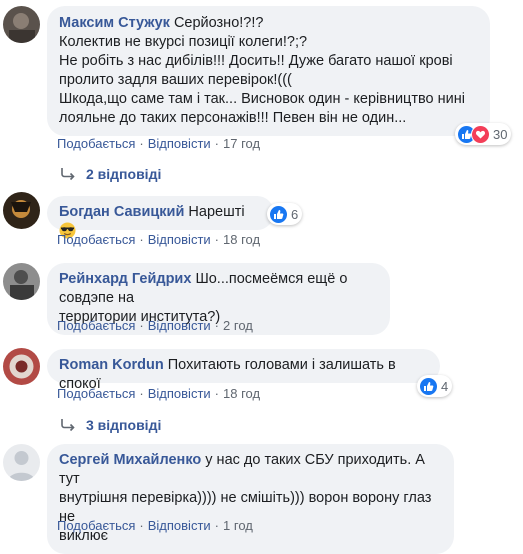  What do you see at coordinates (218, 23) in the screenshot?
I see `comment-text: Серйозно!?!?` at bounding box center [218, 23].